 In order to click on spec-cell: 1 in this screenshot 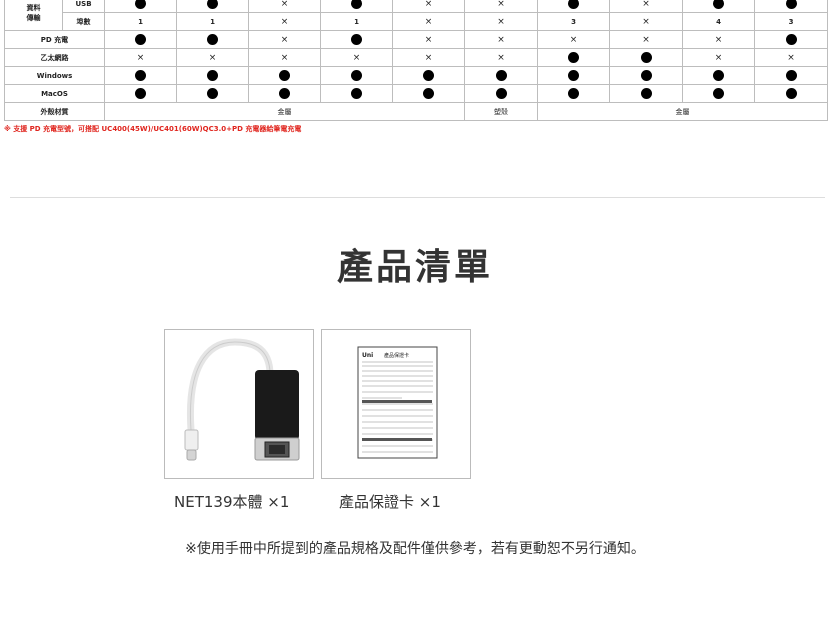, I will do `click(212, 21)`.